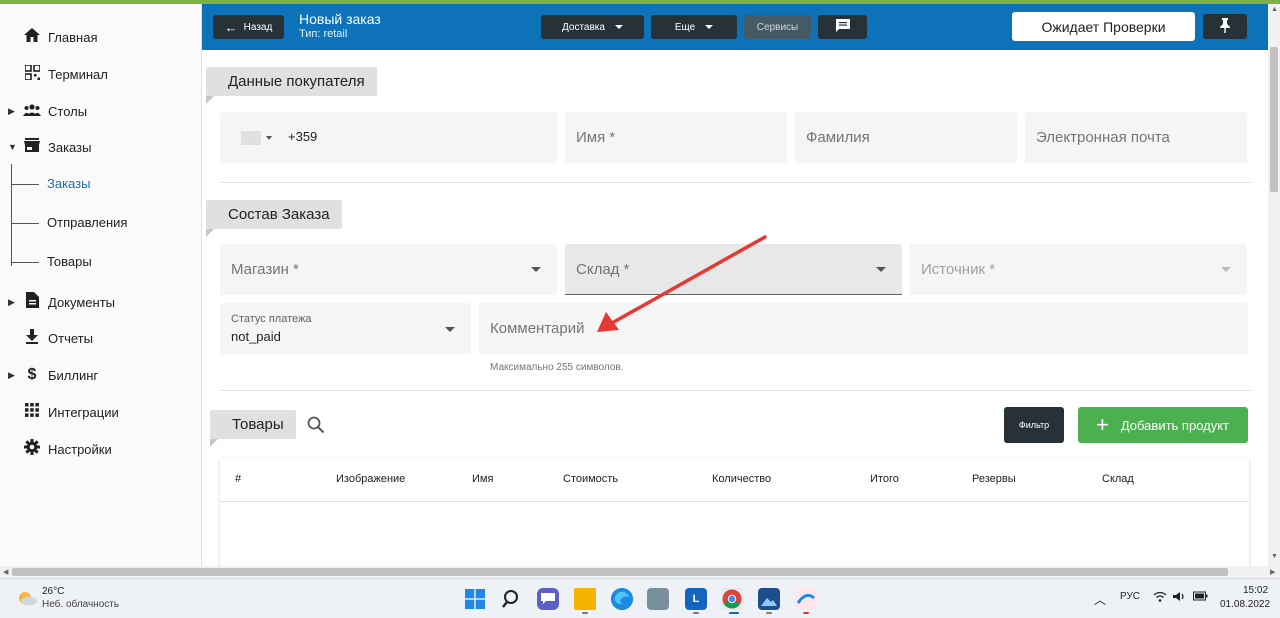  What do you see at coordinates (863, 328) in the screenshot?
I see `comment-field: Комментарий` at bounding box center [863, 328].